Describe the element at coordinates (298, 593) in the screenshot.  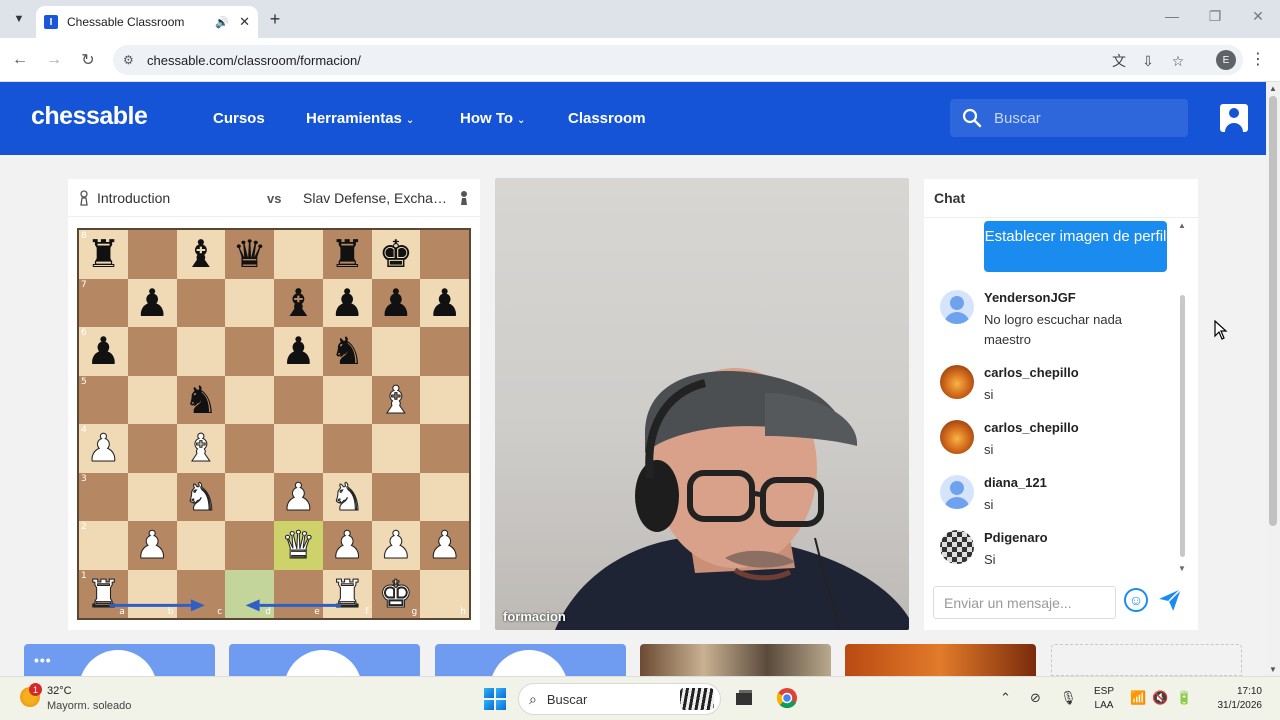
I see `square-e1: e` at that location.